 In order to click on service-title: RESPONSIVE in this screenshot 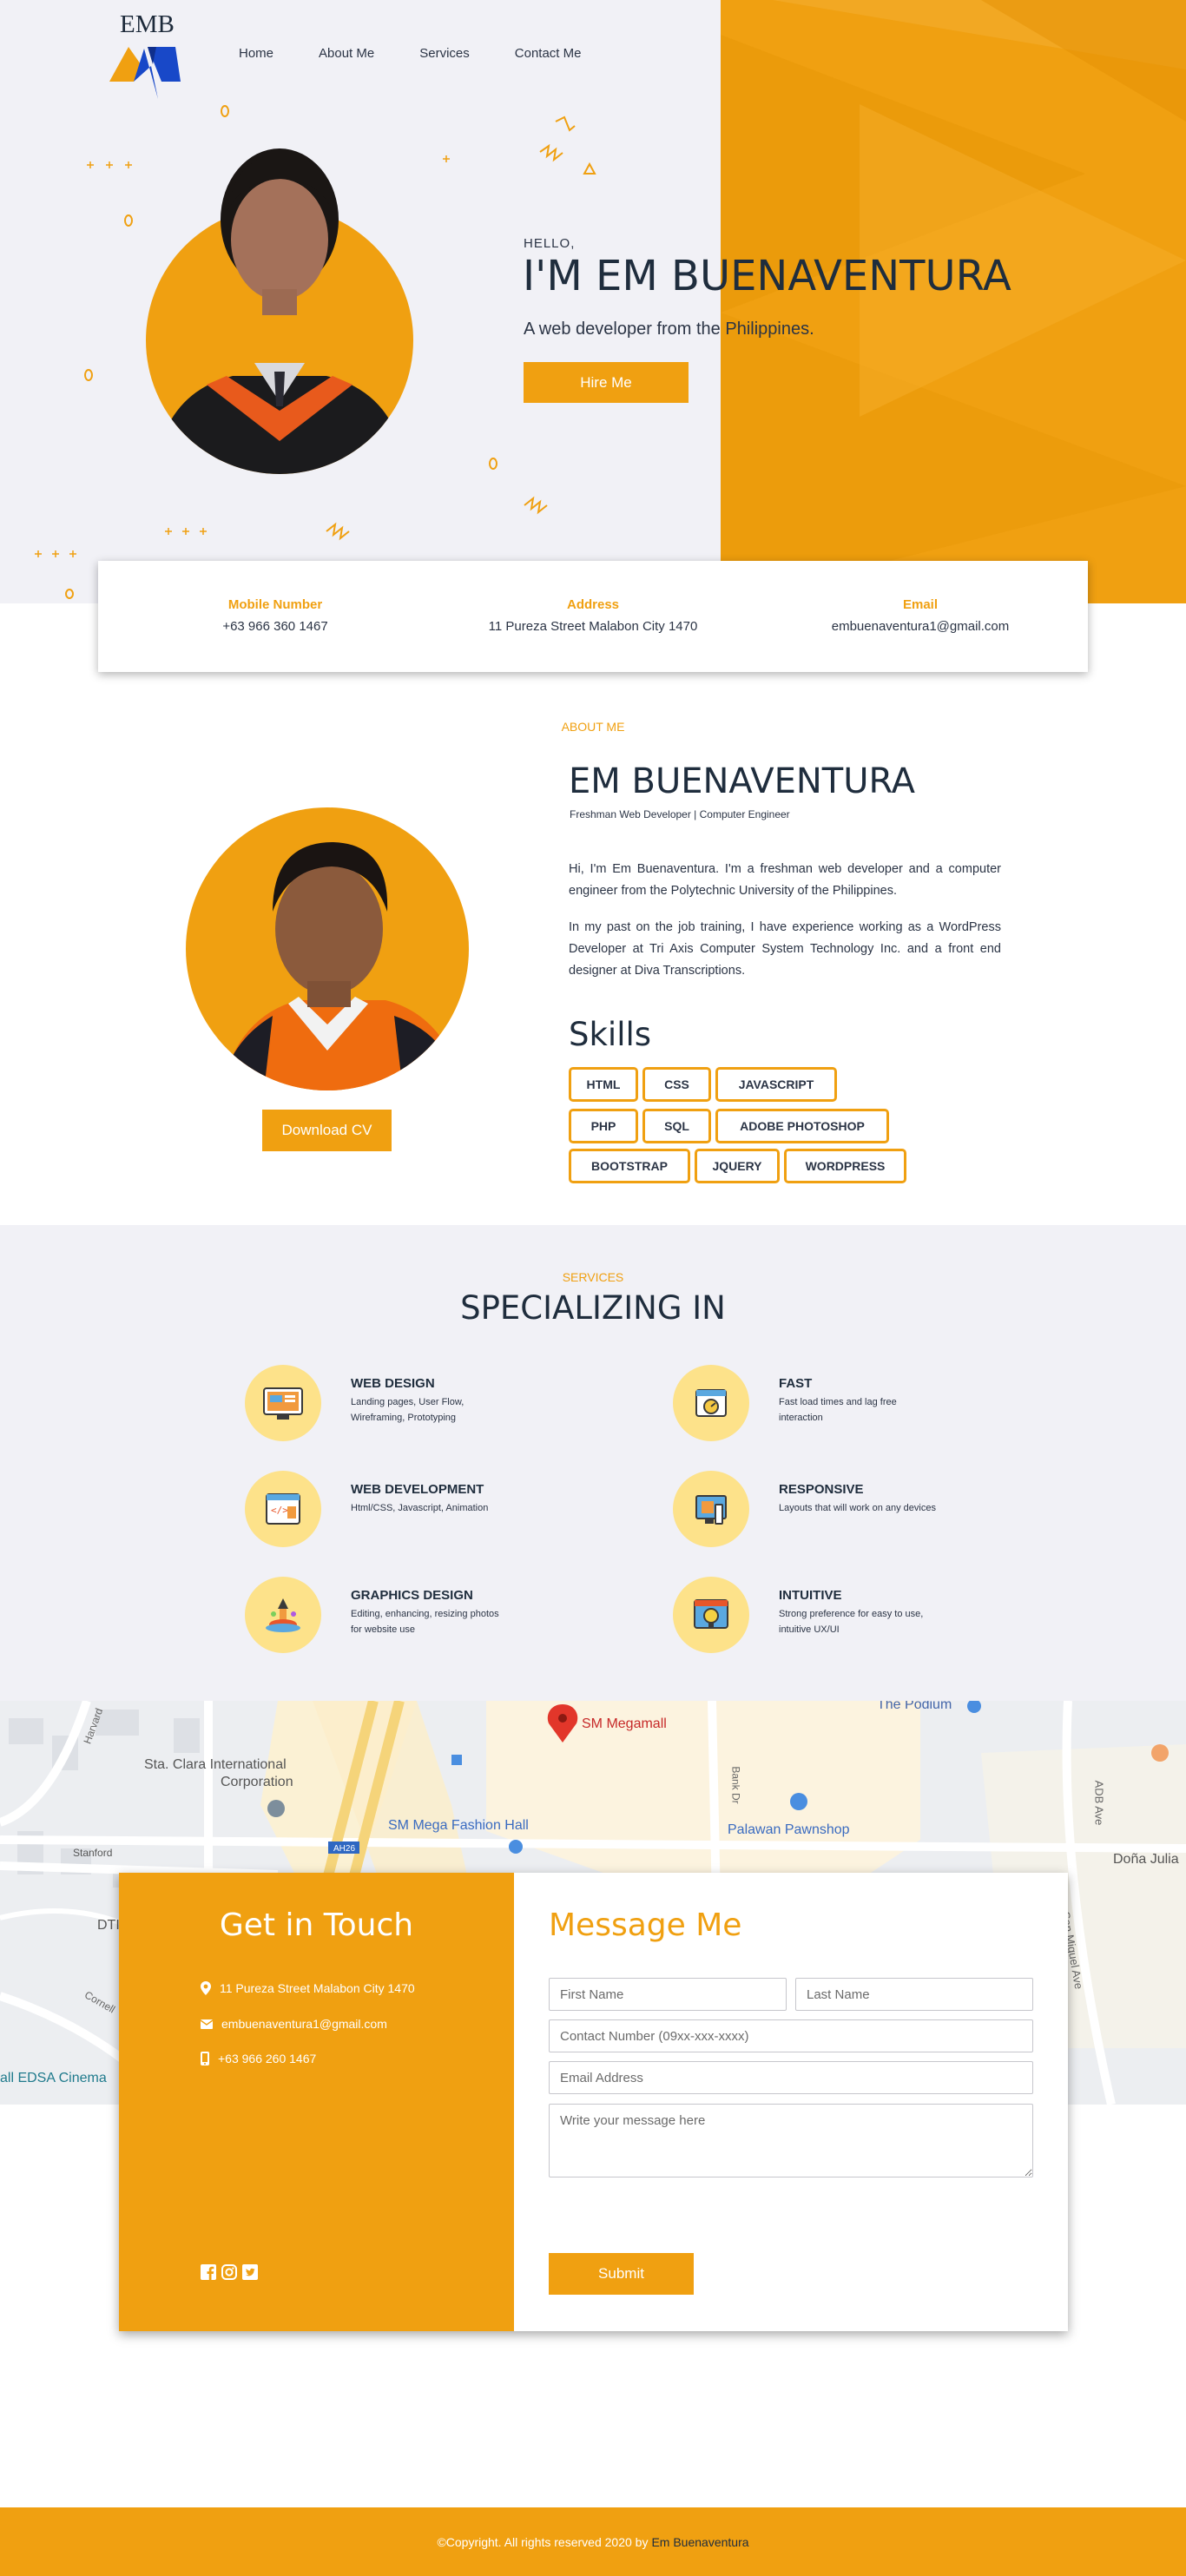, I will do `click(821, 1489)`.